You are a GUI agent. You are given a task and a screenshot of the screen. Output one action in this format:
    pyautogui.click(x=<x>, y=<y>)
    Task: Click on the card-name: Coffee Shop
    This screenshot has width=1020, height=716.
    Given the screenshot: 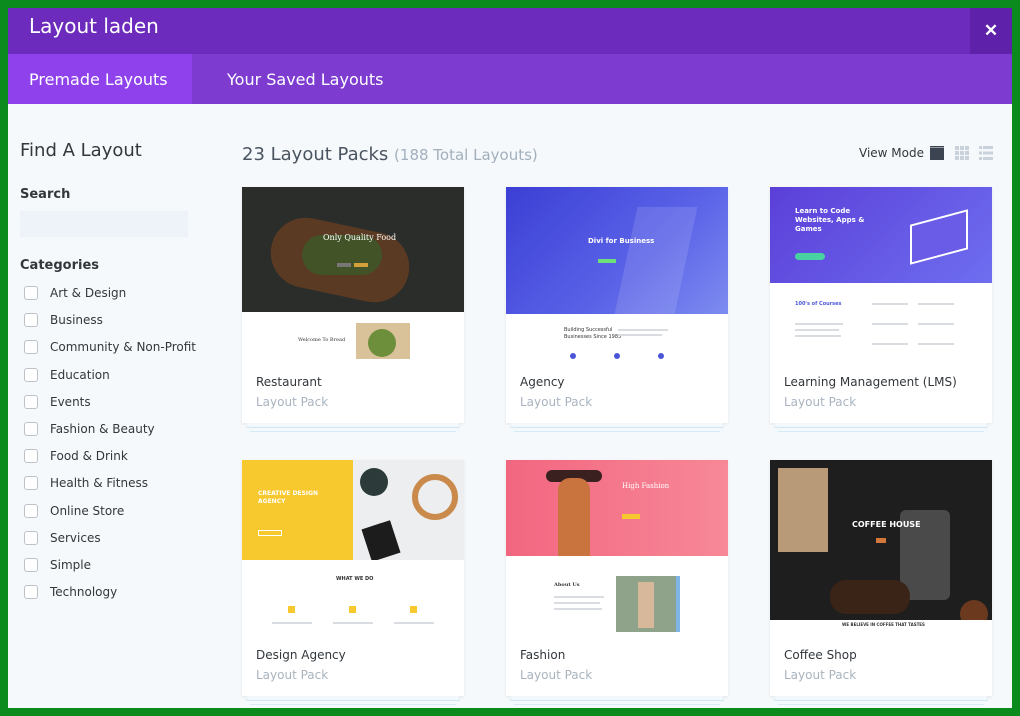 What is the action you would take?
    pyautogui.click(x=820, y=655)
    